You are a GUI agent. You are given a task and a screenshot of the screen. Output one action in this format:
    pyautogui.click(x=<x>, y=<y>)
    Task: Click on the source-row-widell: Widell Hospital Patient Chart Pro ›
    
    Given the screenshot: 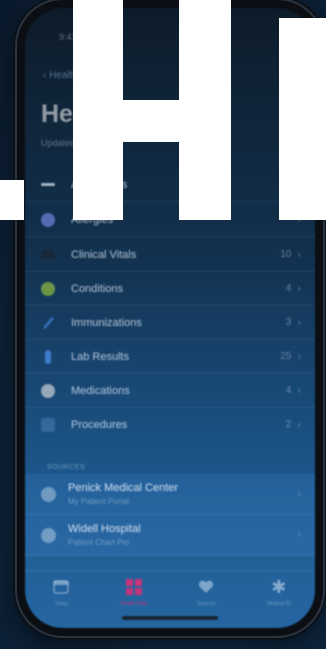 What is the action you would take?
    pyautogui.click(x=170, y=535)
    